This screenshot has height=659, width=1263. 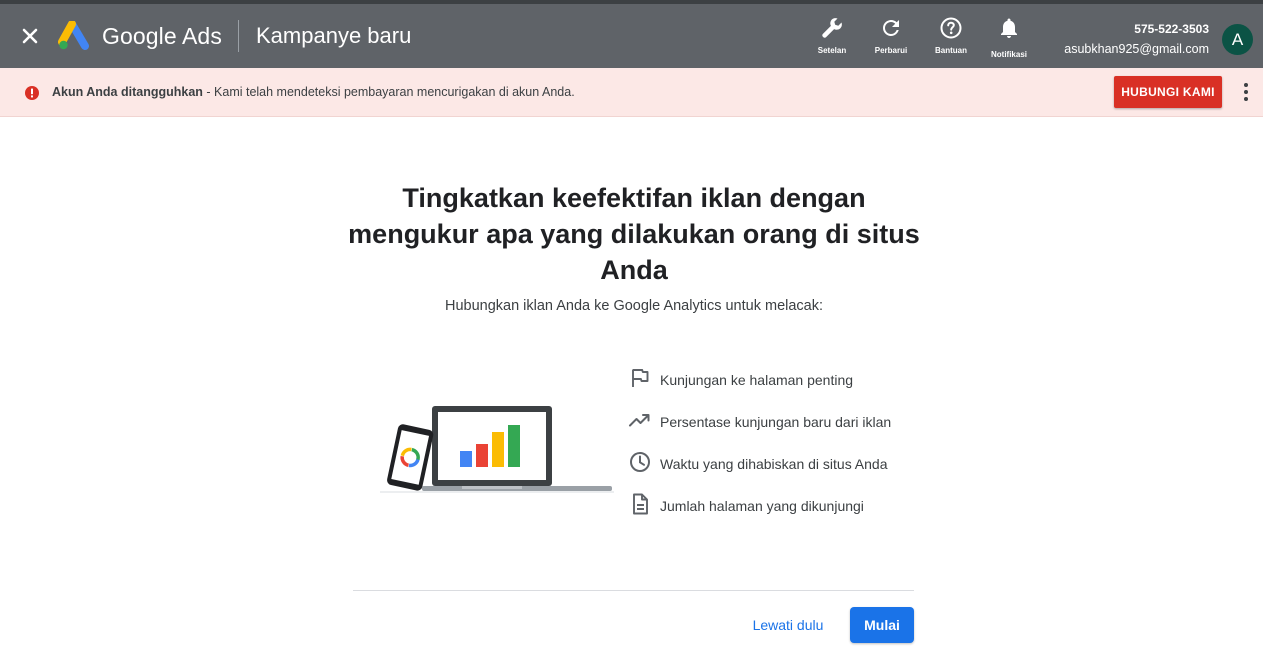 I want to click on product-name: Google Ads, so click(x=162, y=36).